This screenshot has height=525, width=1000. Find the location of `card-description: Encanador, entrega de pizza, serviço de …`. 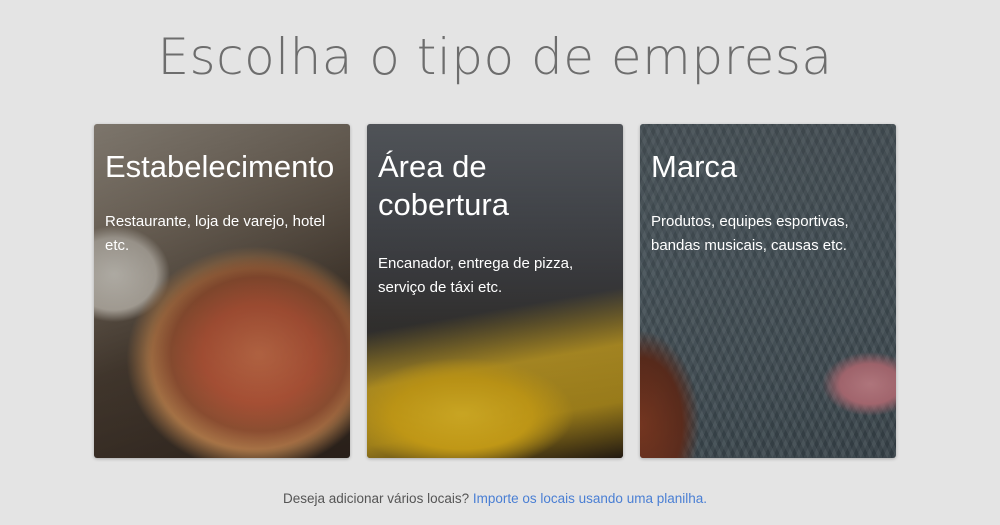

card-description: Encanador, entrega de pizza, serviço de … is located at coordinates (476, 275).